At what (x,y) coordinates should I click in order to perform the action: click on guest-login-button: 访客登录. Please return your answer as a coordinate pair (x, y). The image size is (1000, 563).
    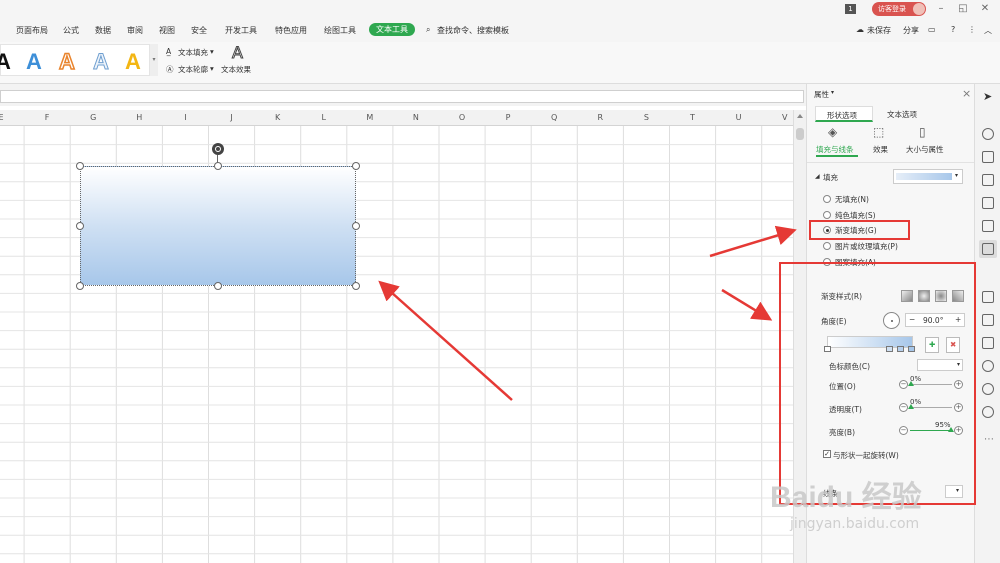
    Looking at the image, I should click on (899, 9).